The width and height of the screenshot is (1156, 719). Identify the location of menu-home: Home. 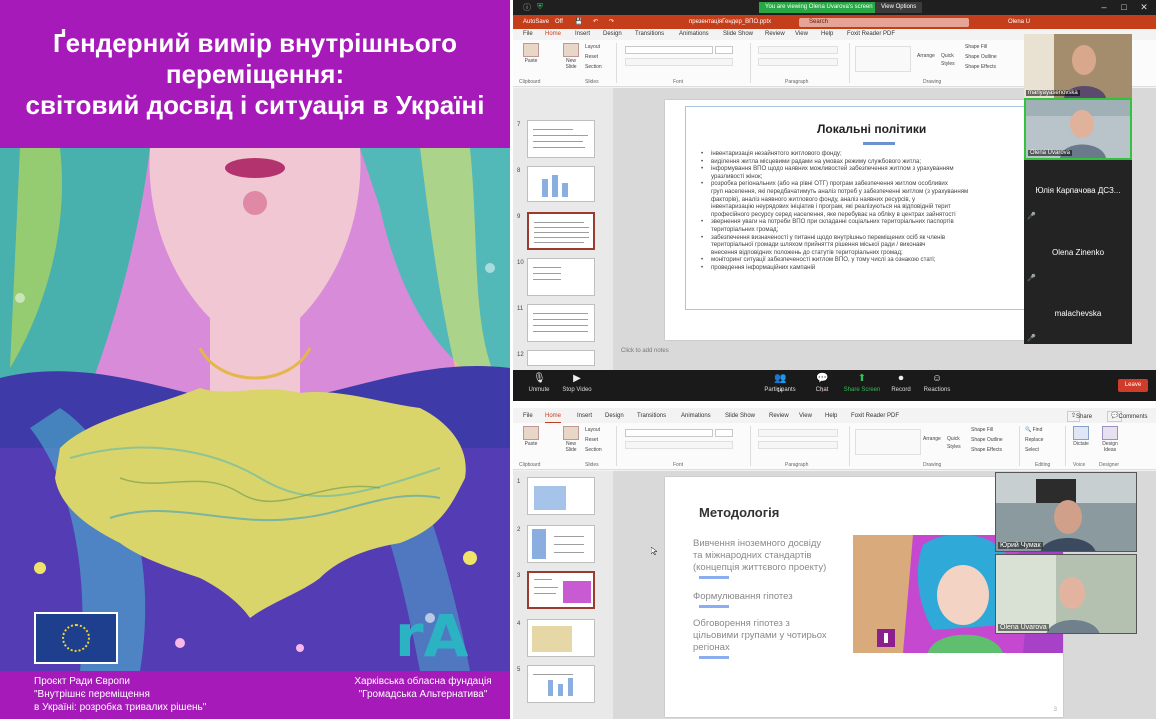
(553, 417).